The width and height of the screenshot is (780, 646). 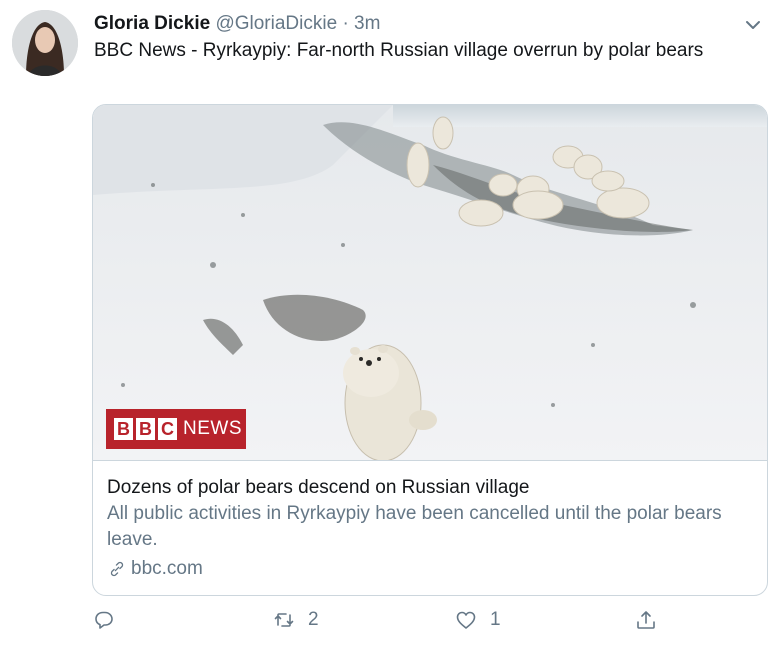 What do you see at coordinates (117, 569) in the screenshot?
I see `link-icon` at bounding box center [117, 569].